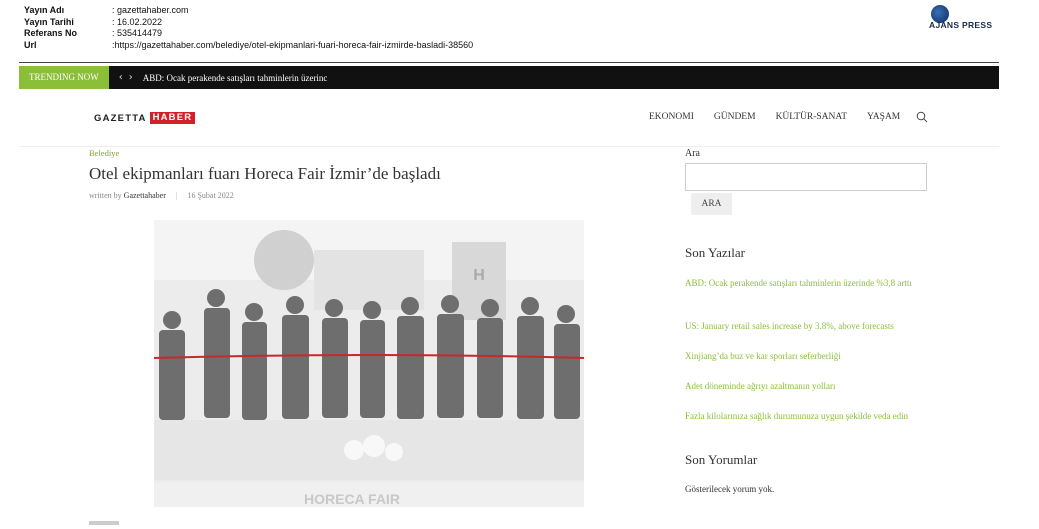  What do you see at coordinates (509, 62) in the screenshot?
I see `header-divider` at bounding box center [509, 62].